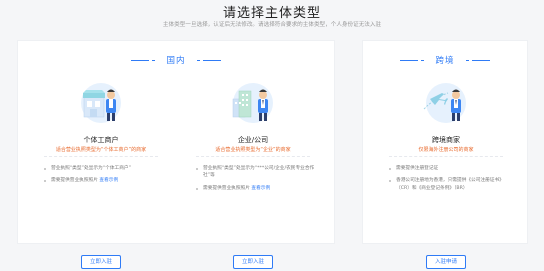  What do you see at coordinates (449, 168) in the screenshot?
I see `list-item: 需要提供注册登记证` at bounding box center [449, 168].